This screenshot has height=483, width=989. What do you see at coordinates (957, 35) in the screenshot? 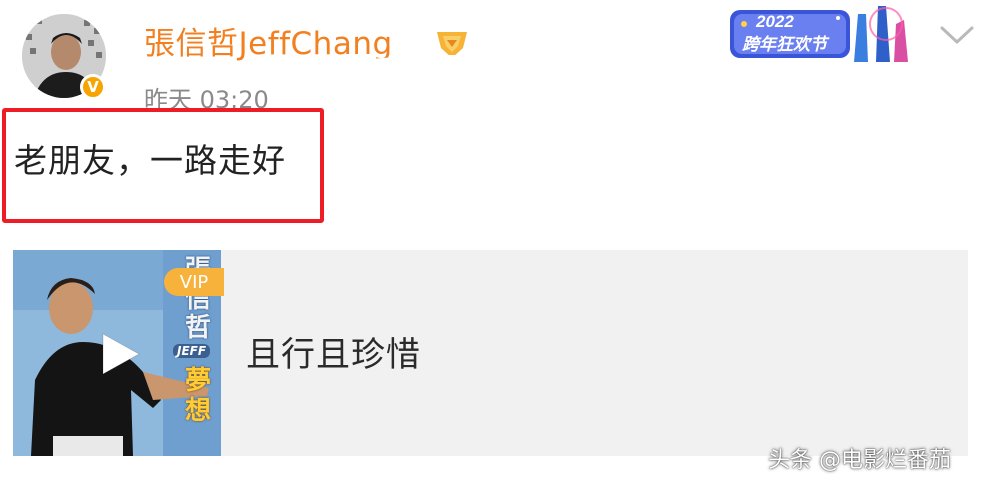
I see `chevron-down-icon` at bounding box center [957, 35].